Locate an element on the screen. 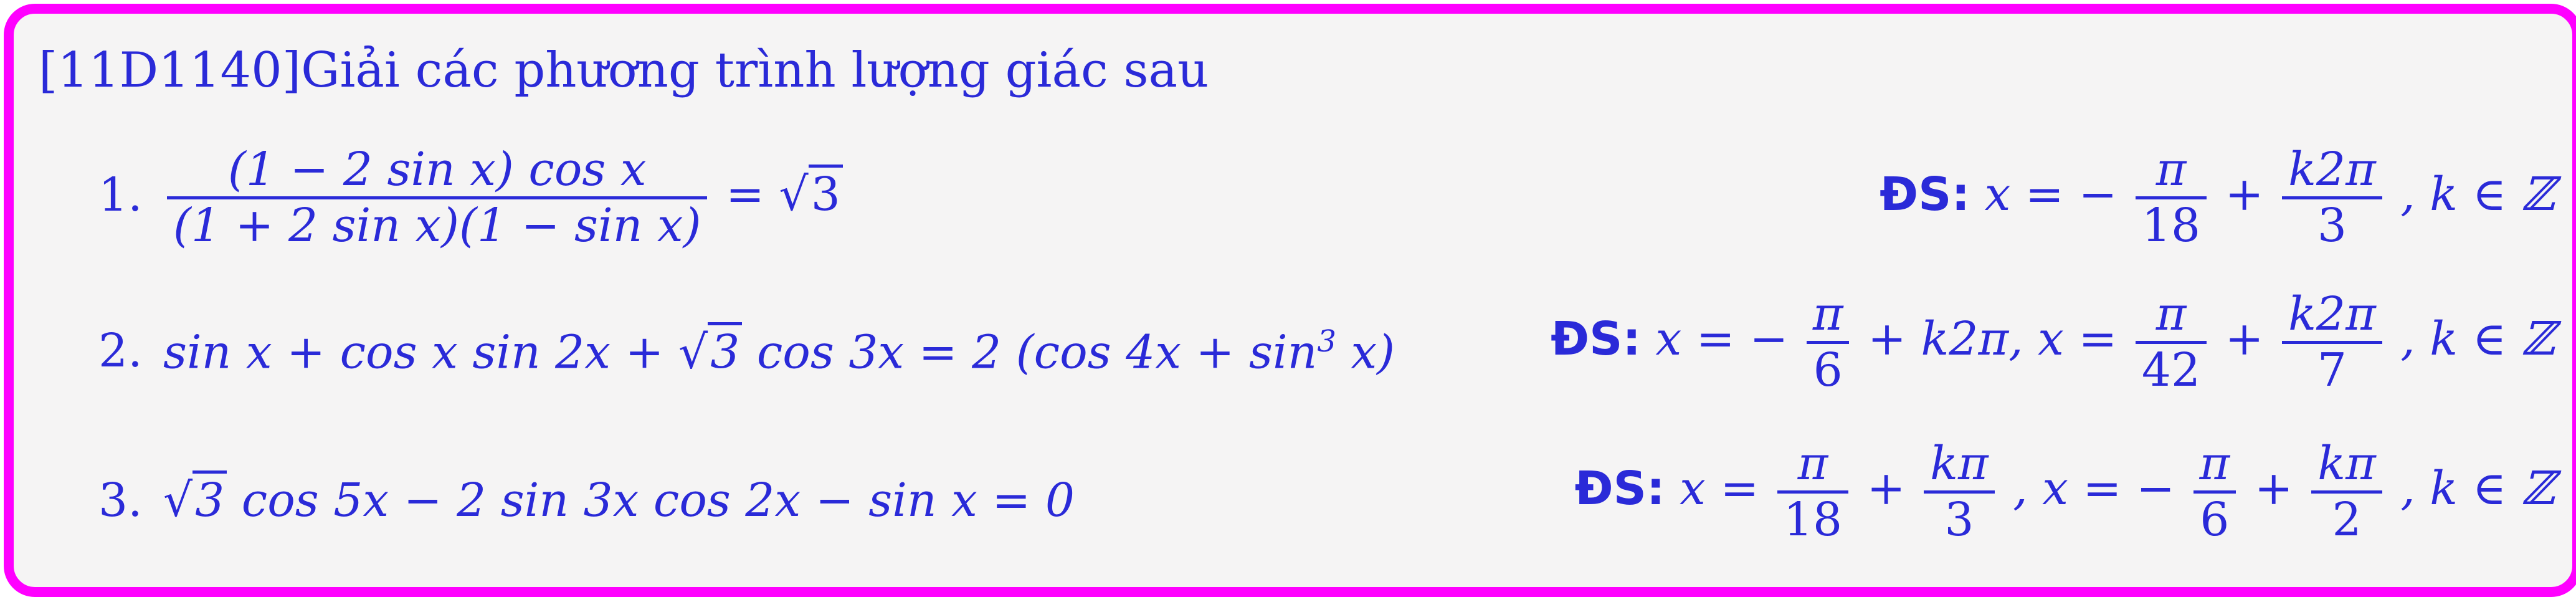 The height and width of the screenshot is (597, 2576). lhs-numerator: (1 − 2 sin x) cos x is located at coordinates (437, 169).